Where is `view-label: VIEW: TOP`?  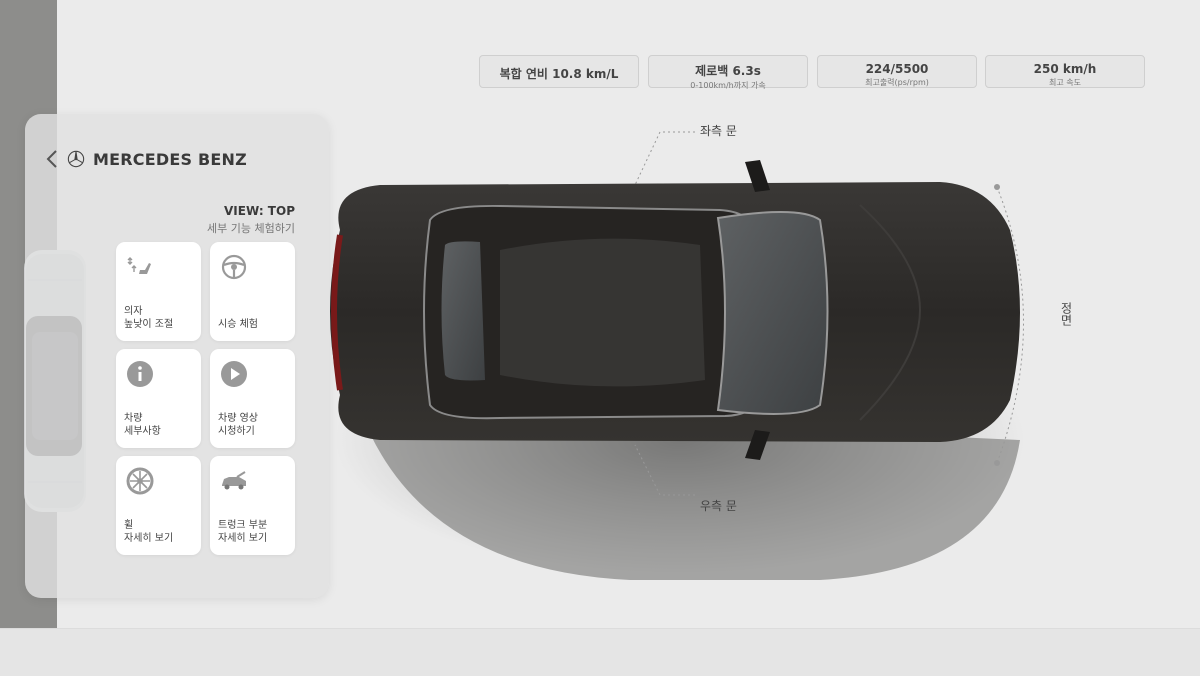
view-label: VIEW: TOP is located at coordinates (259, 211).